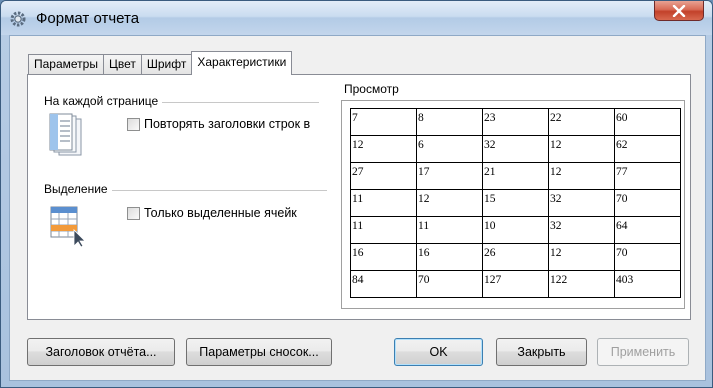 The height and width of the screenshot is (388, 713). I want to click on selection-group-title: Выделение, so click(78, 189).